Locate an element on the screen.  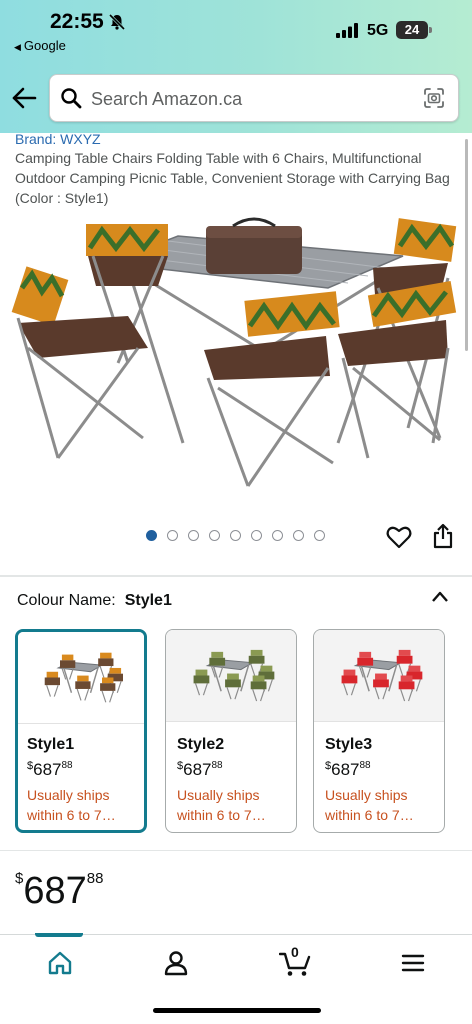
signal-icon is located at coordinates (347, 30).